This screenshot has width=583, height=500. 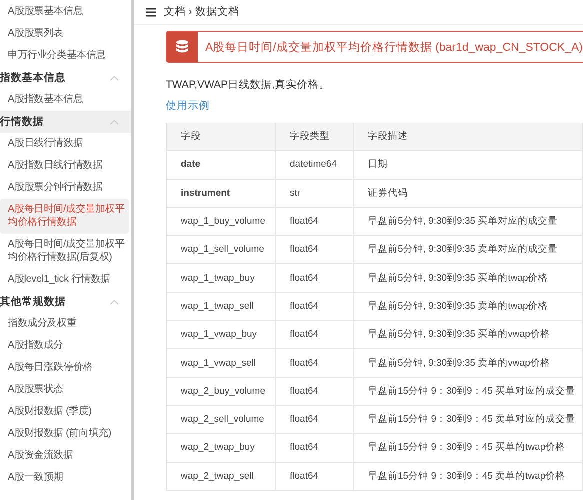 I want to click on section-title: 行情数据, so click(x=22, y=122).